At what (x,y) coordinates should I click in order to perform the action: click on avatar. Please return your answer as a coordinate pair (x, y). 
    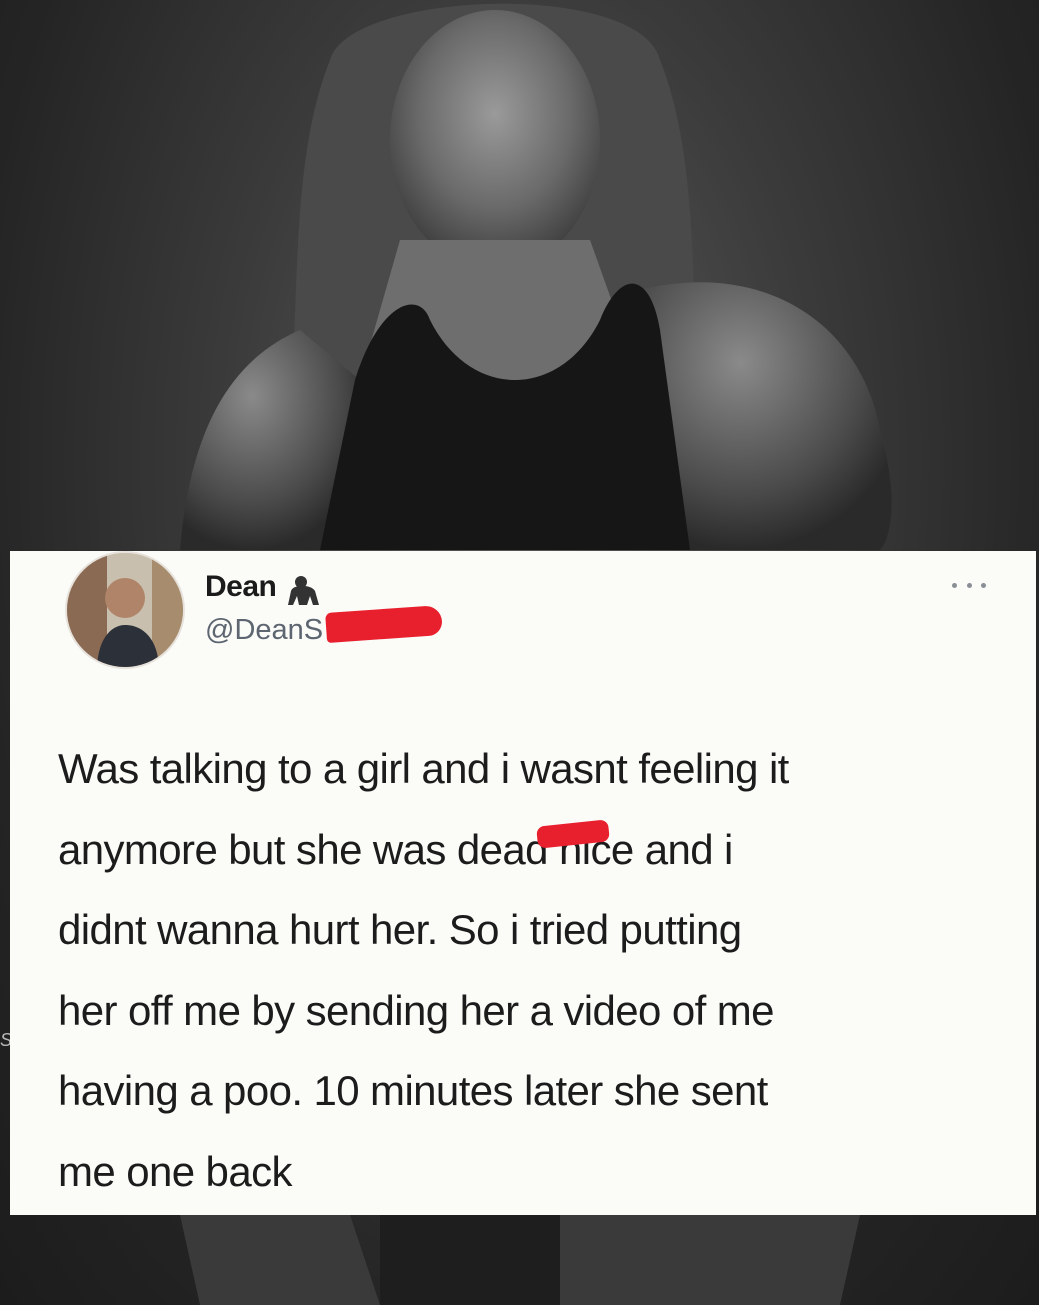
    Looking at the image, I should click on (125, 610).